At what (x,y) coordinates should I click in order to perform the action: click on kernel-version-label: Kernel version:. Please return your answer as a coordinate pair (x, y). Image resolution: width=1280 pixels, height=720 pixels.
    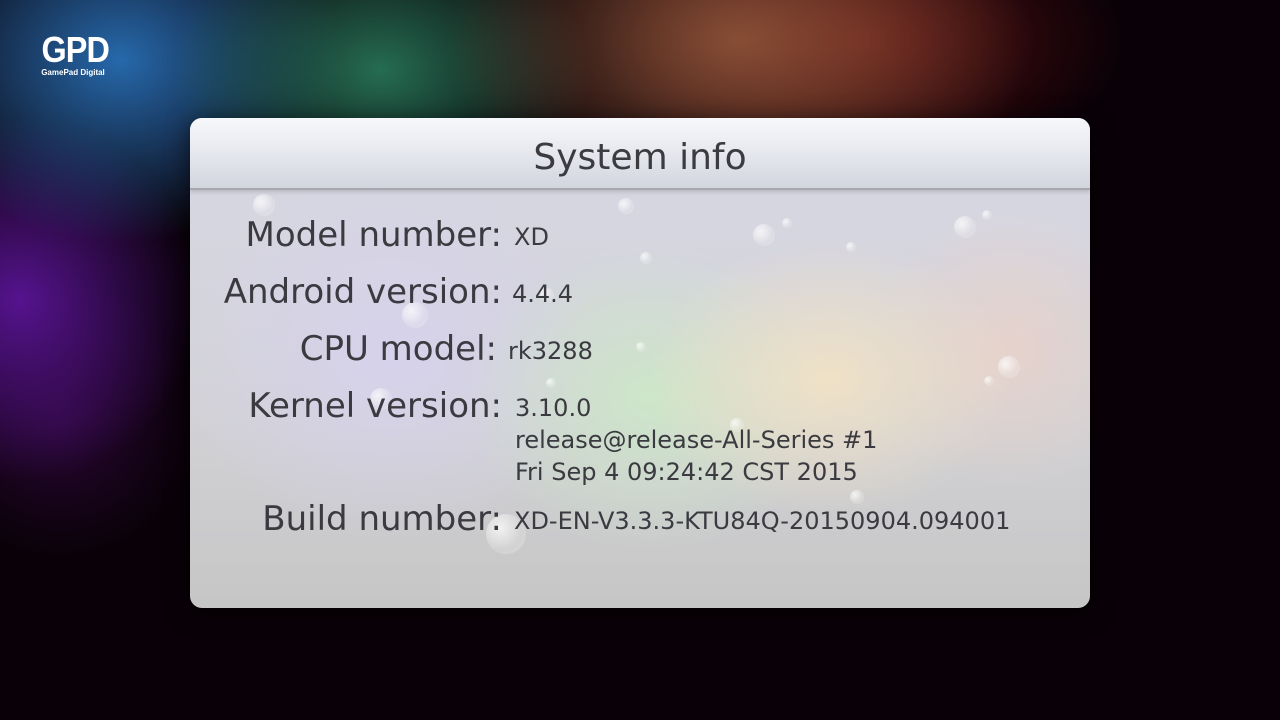
    Looking at the image, I should click on (375, 406).